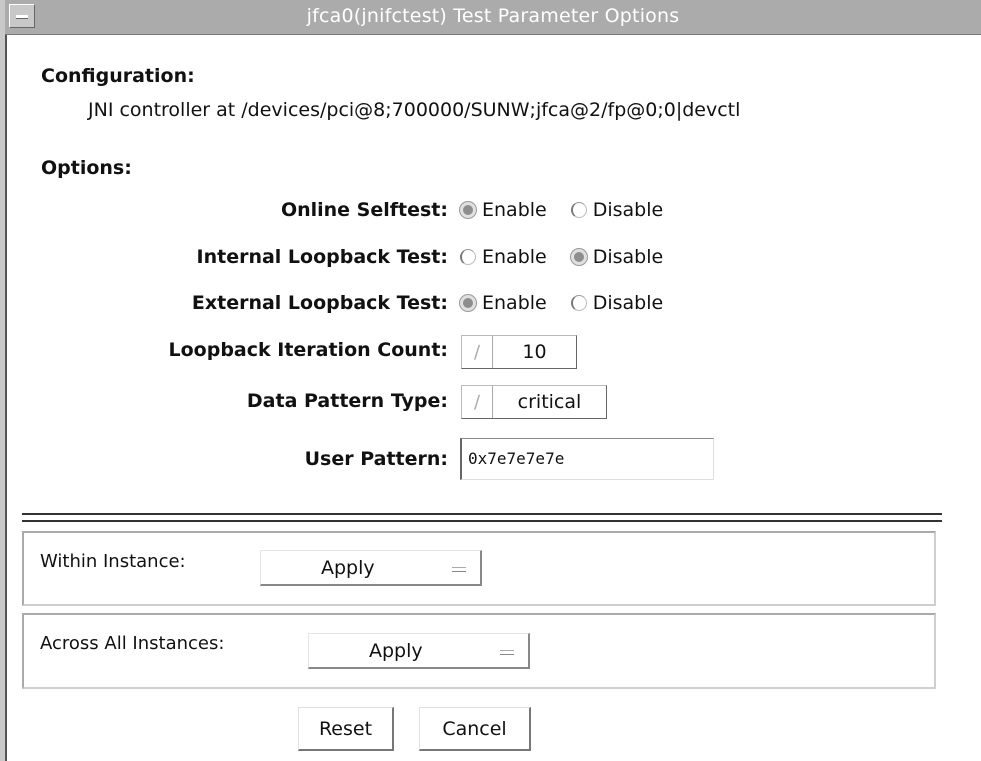  I want to click on internal-loopback-disable-radio: Disable, so click(617, 257).